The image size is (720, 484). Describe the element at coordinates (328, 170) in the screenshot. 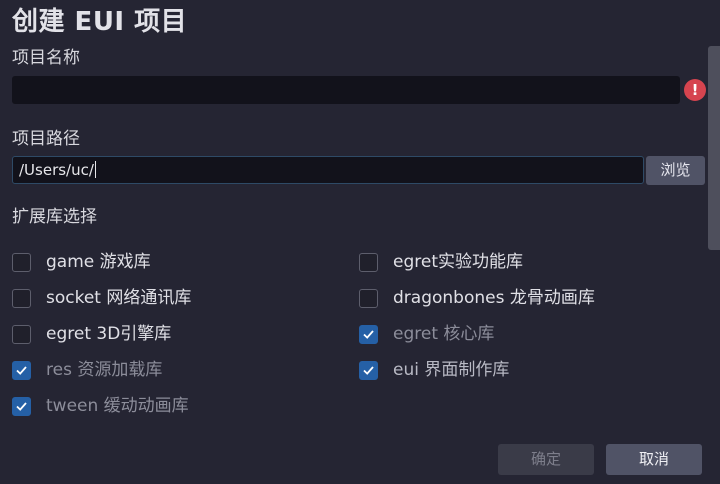

I see `project-path-input: /Users/uc/` at that location.